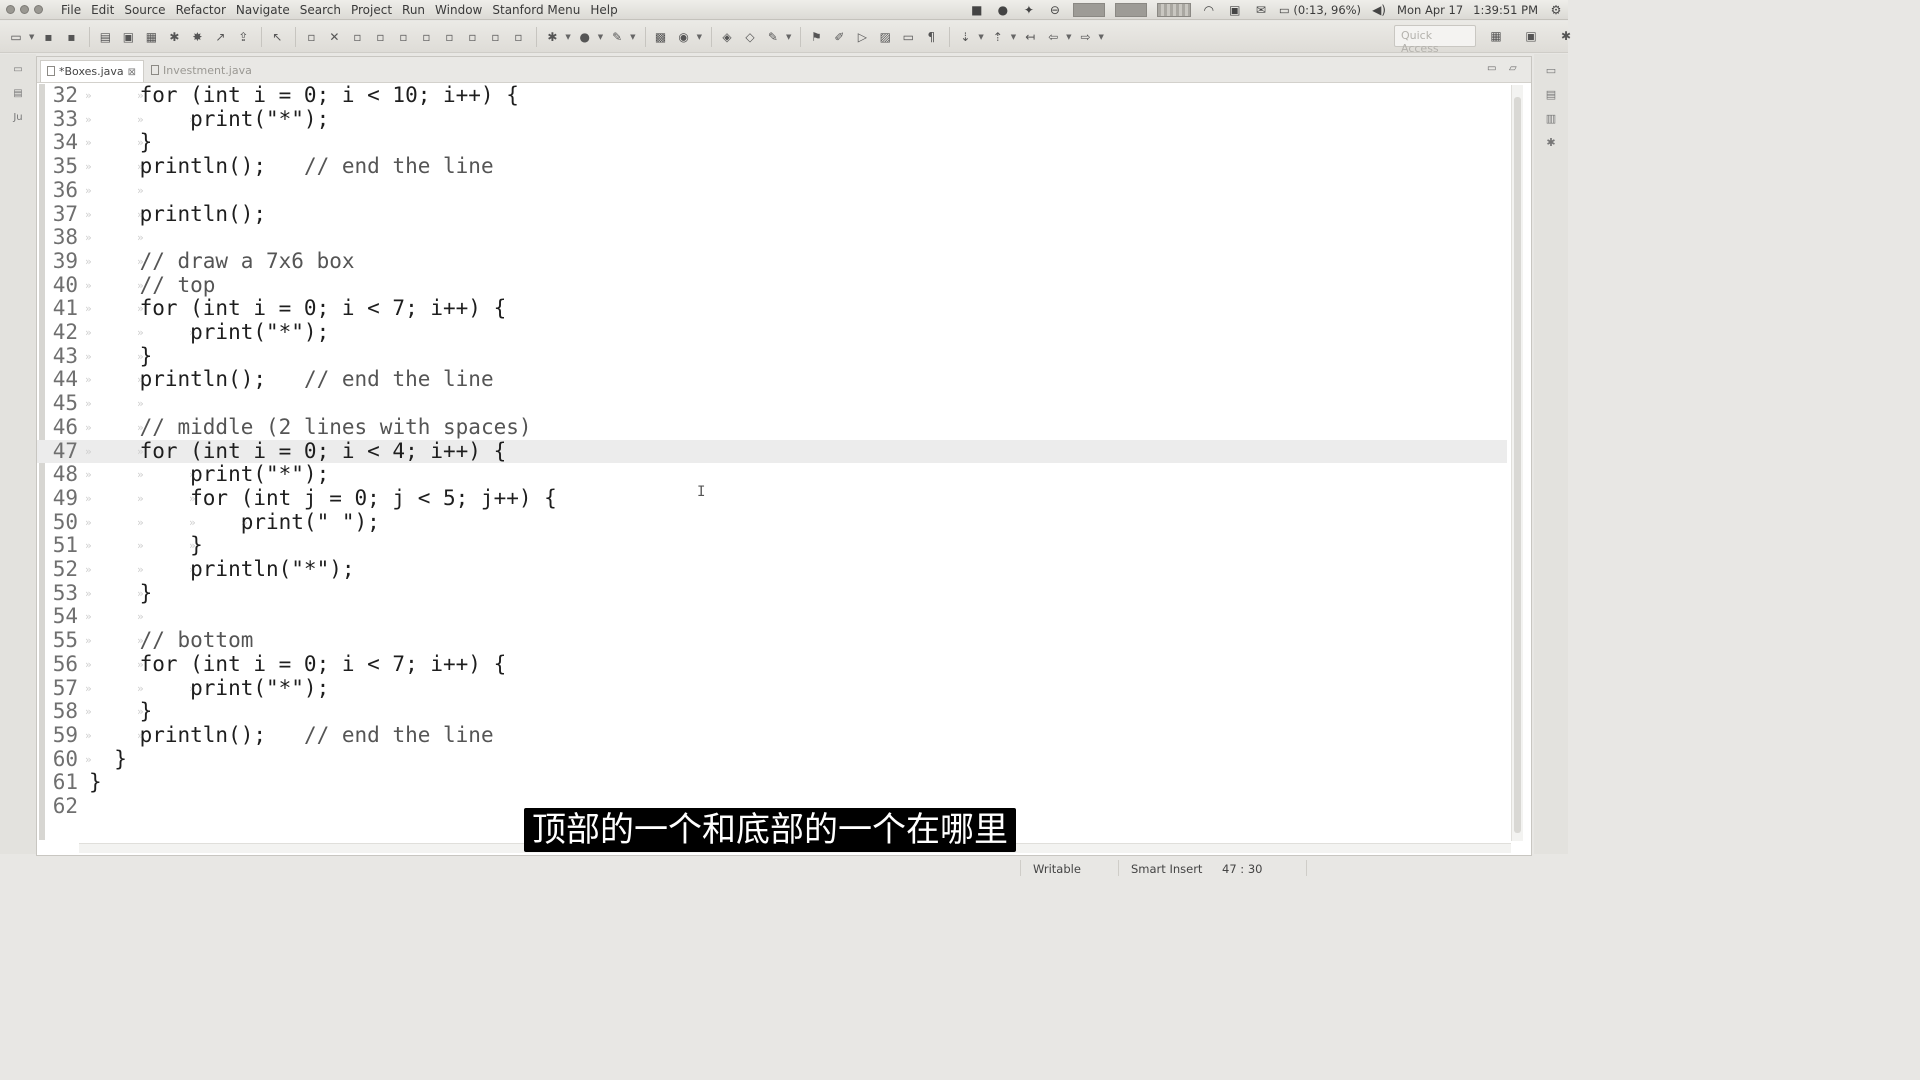 This screenshot has height=1080, width=1920. What do you see at coordinates (1320, 10) in the screenshot?
I see `battery-indicator: ▭ (0:13, 96%)` at bounding box center [1320, 10].